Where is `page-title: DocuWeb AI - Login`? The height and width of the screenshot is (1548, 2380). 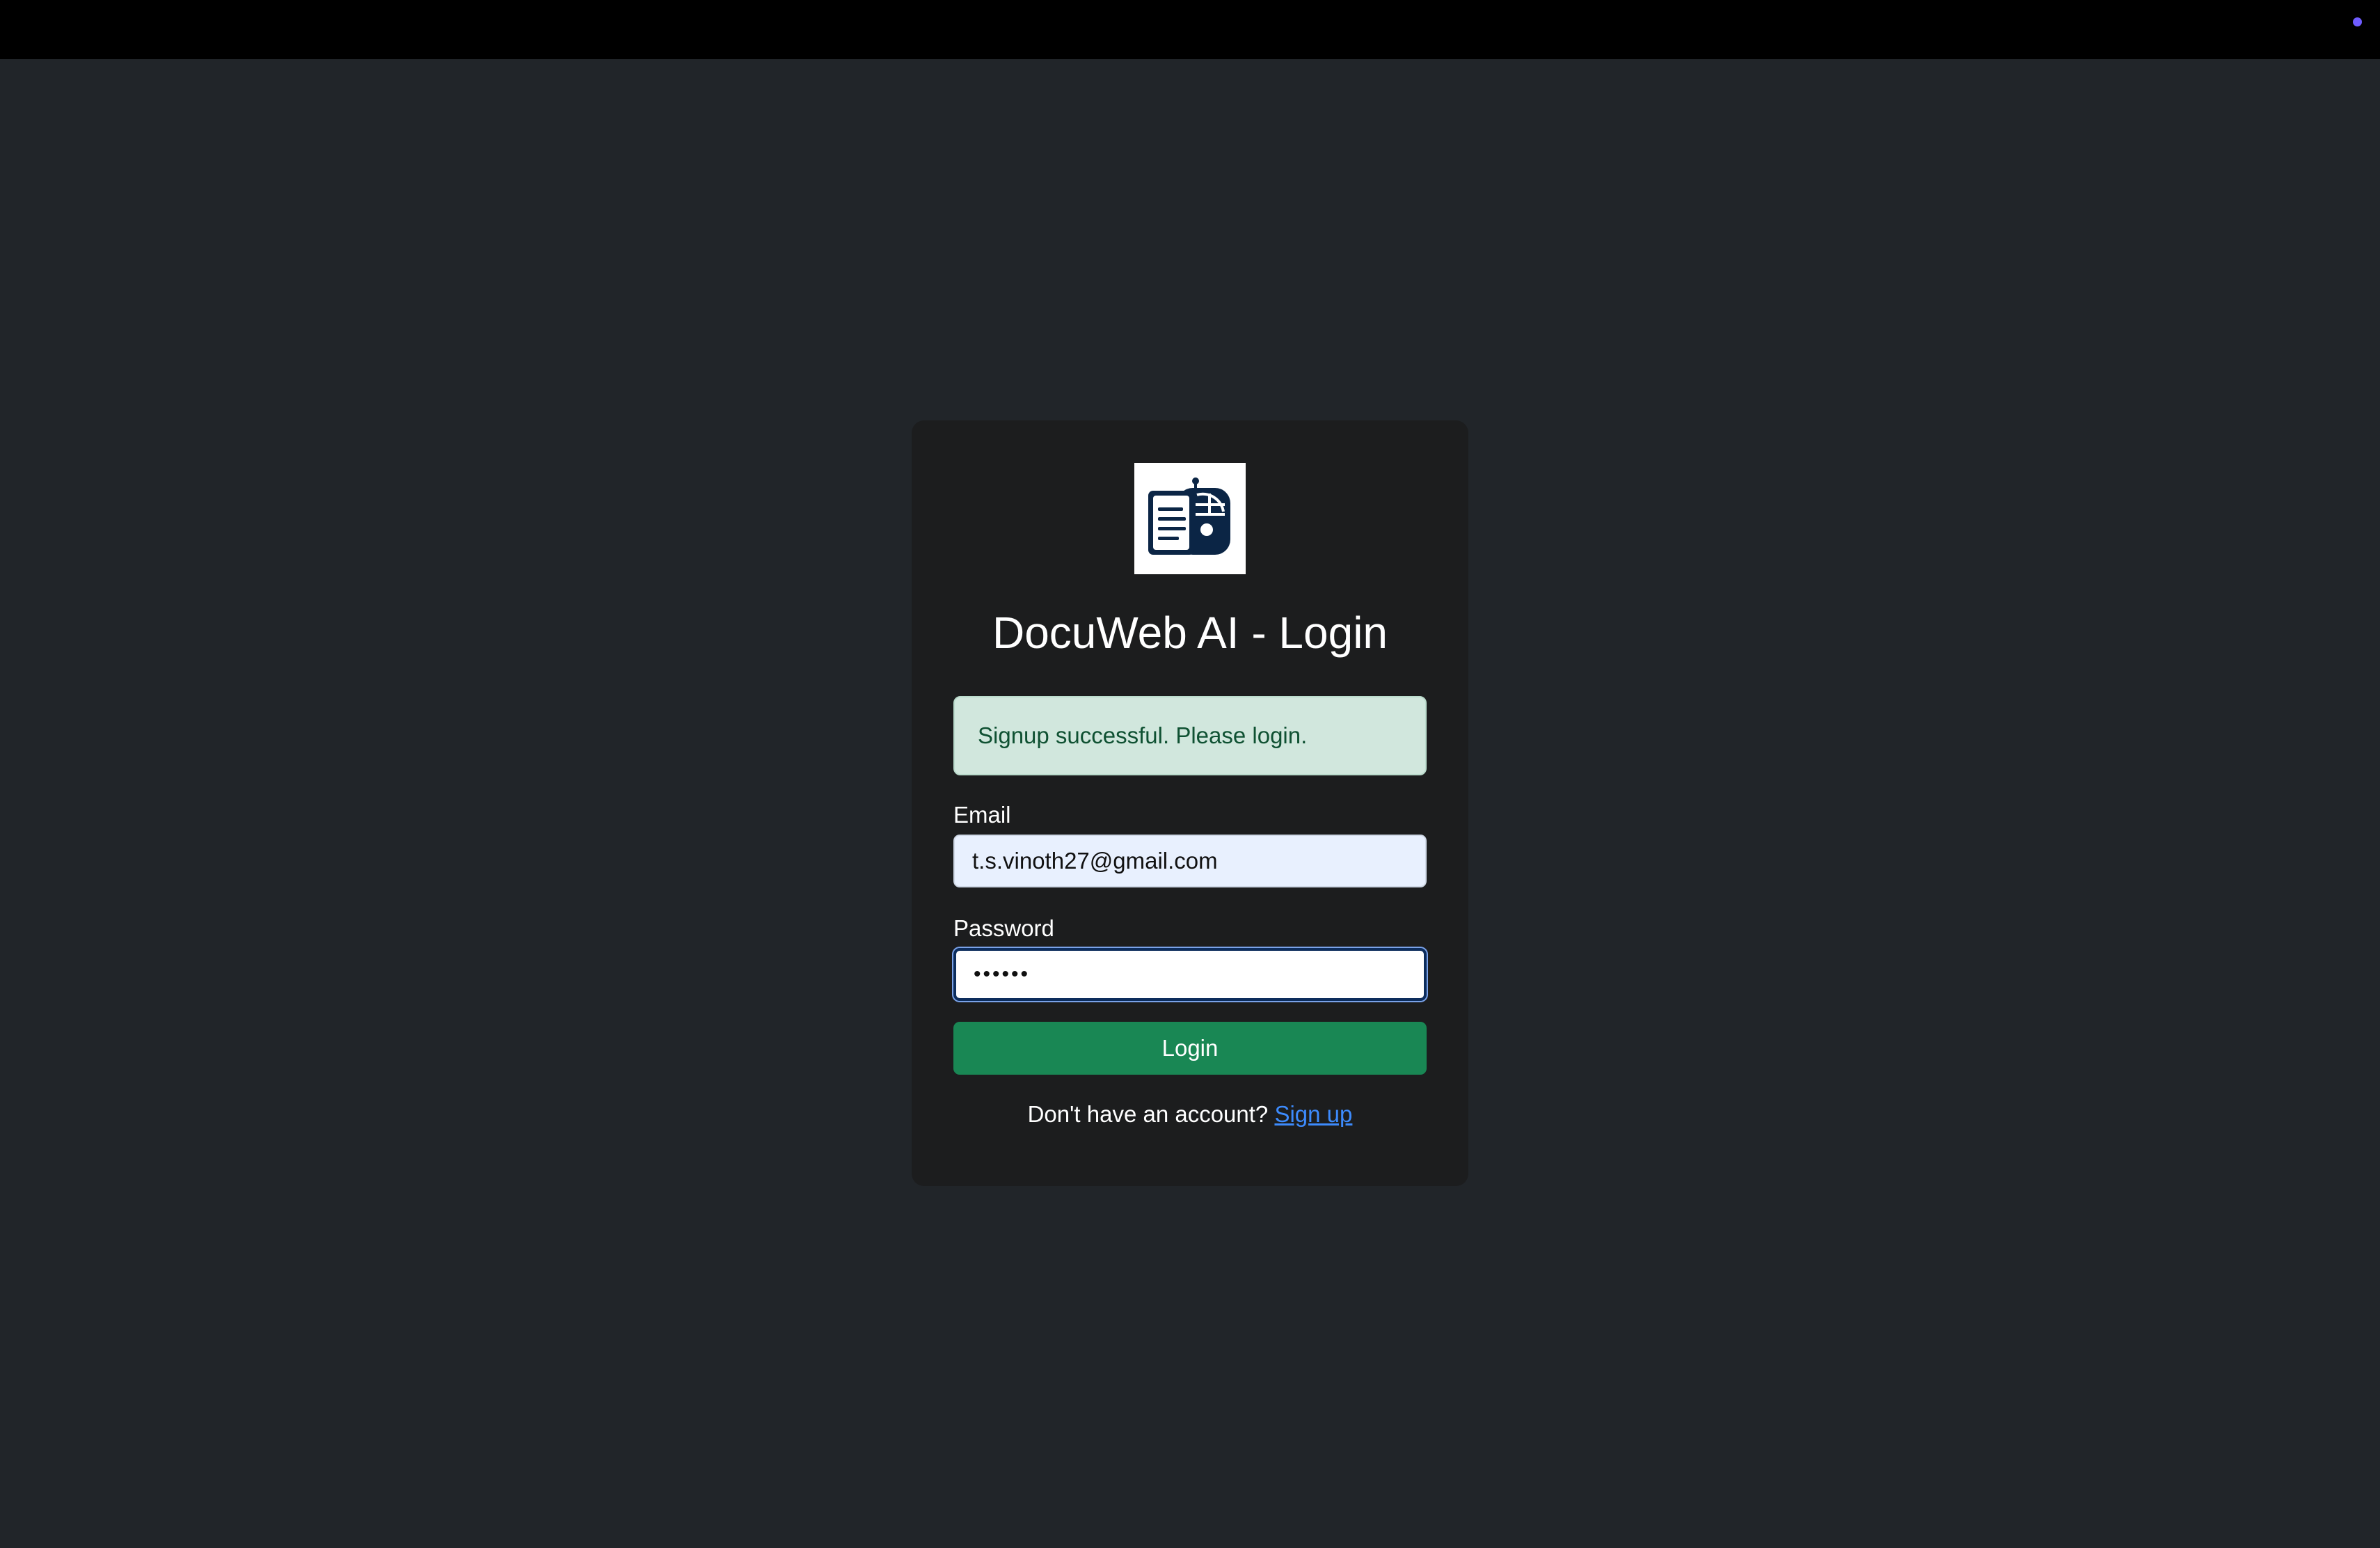 page-title: DocuWeb AI - Login is located at coordinates (1190, 633).